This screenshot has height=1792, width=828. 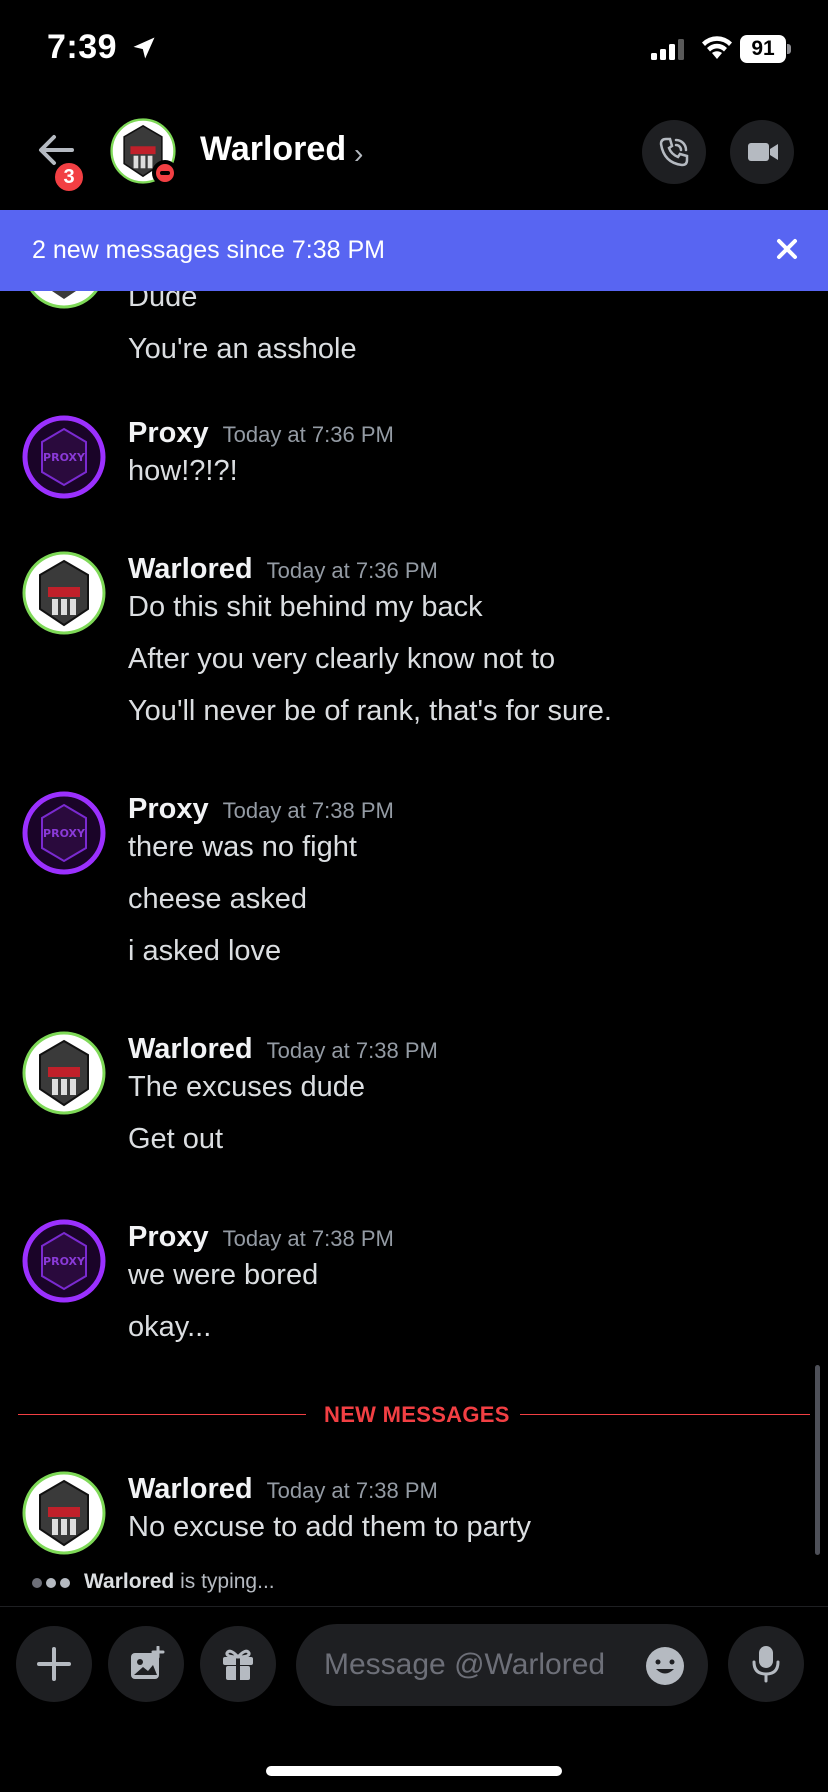 I want to click on typing-dots-icon, so click(x=53, y=1582).